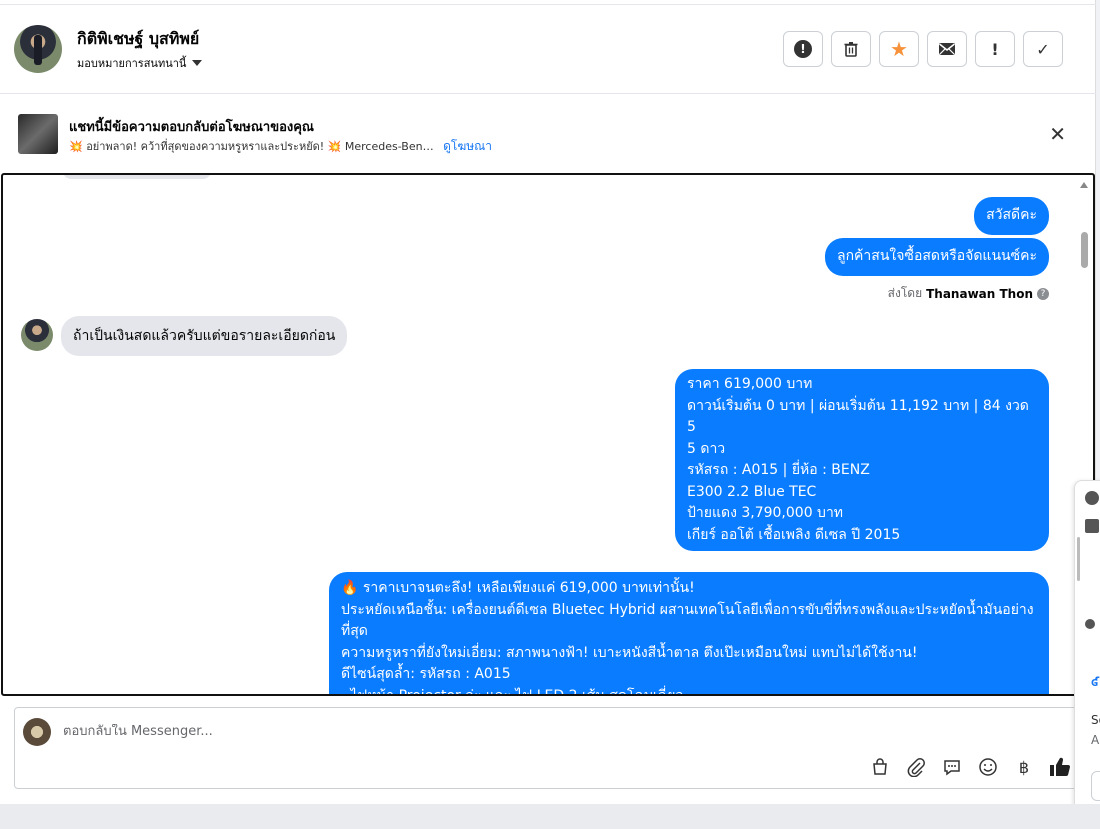  Describe the element at coordinates (923, 49) in the screenshot. I see `header-actions: ! ★ ! ✓` at that location.